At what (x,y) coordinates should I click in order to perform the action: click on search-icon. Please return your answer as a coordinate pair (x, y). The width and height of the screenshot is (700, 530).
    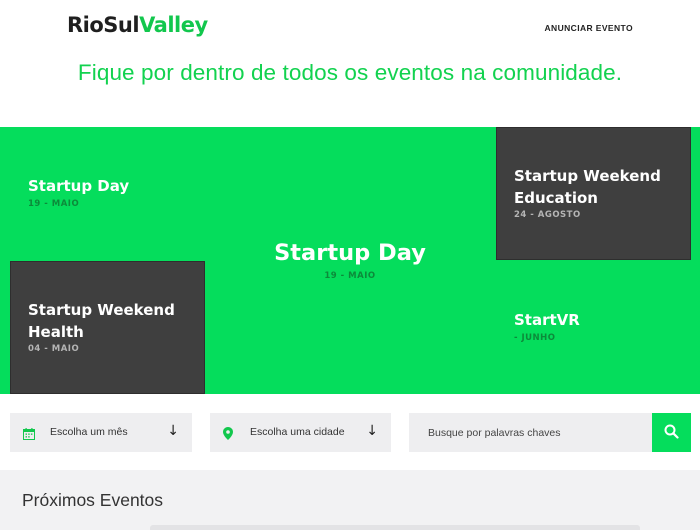
    Looking at the image, I should click on (671, 433).